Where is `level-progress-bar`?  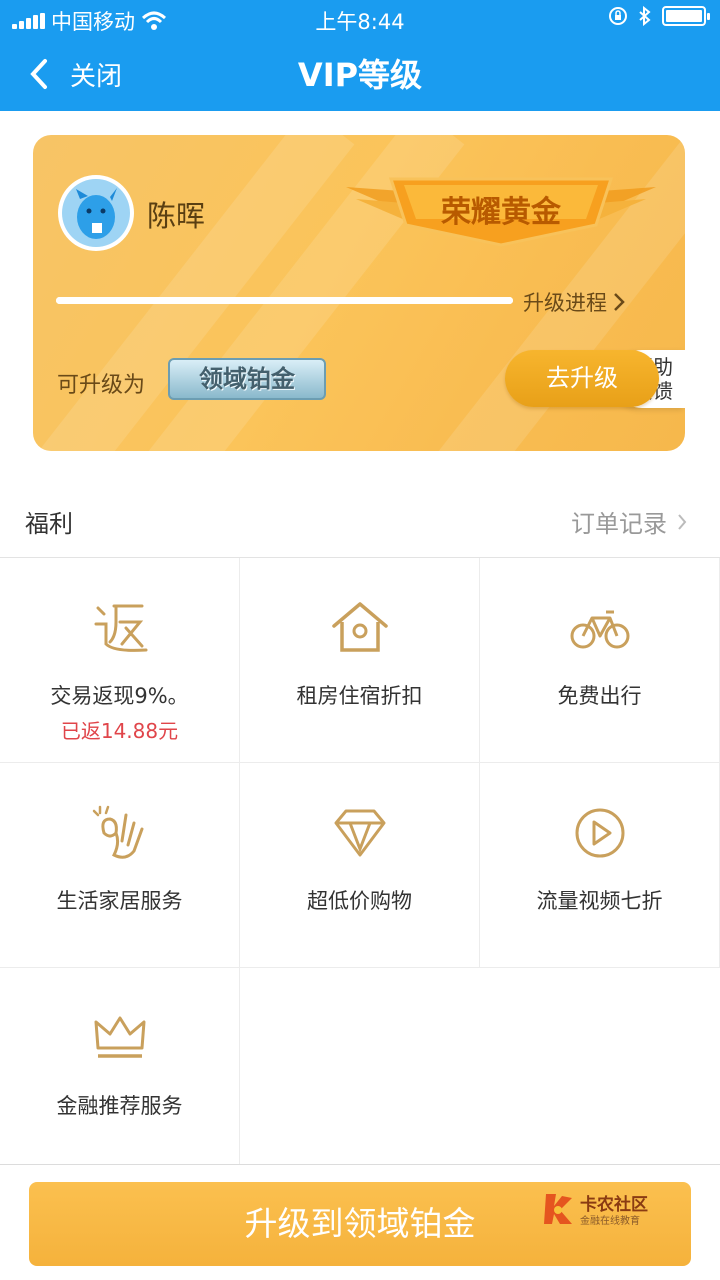
level-progress-bar is located at coordinates (284, 300).